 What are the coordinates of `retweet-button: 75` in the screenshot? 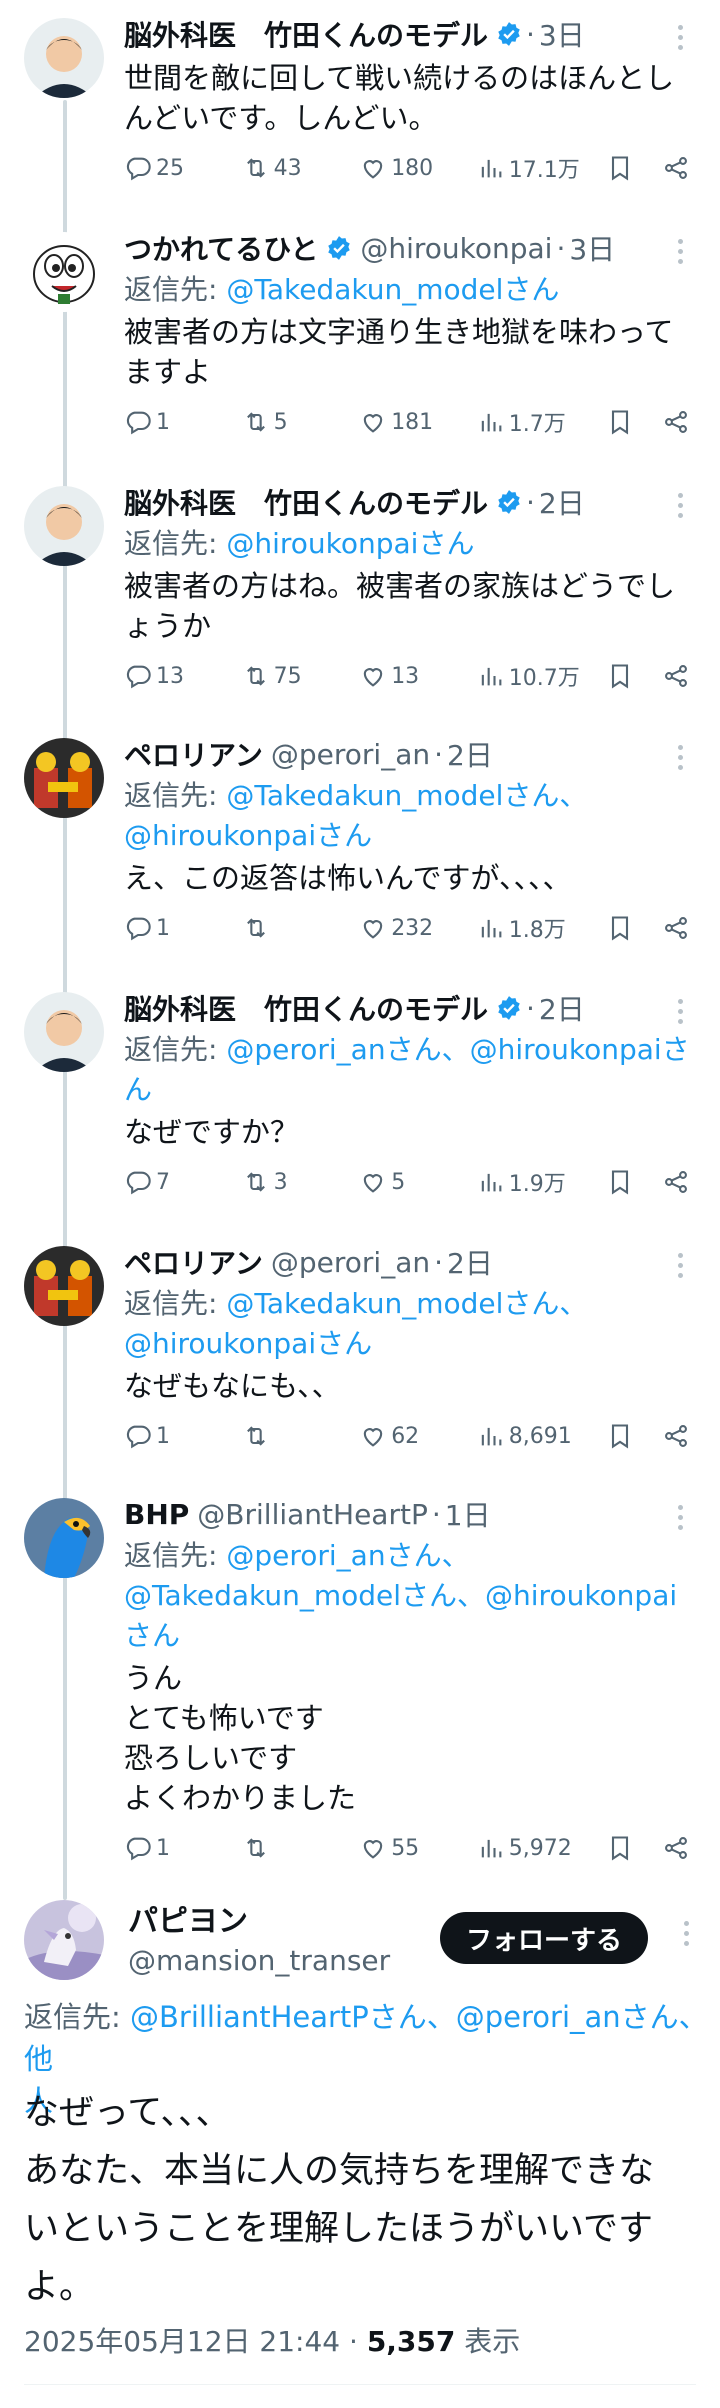 It's located at (301, 676).